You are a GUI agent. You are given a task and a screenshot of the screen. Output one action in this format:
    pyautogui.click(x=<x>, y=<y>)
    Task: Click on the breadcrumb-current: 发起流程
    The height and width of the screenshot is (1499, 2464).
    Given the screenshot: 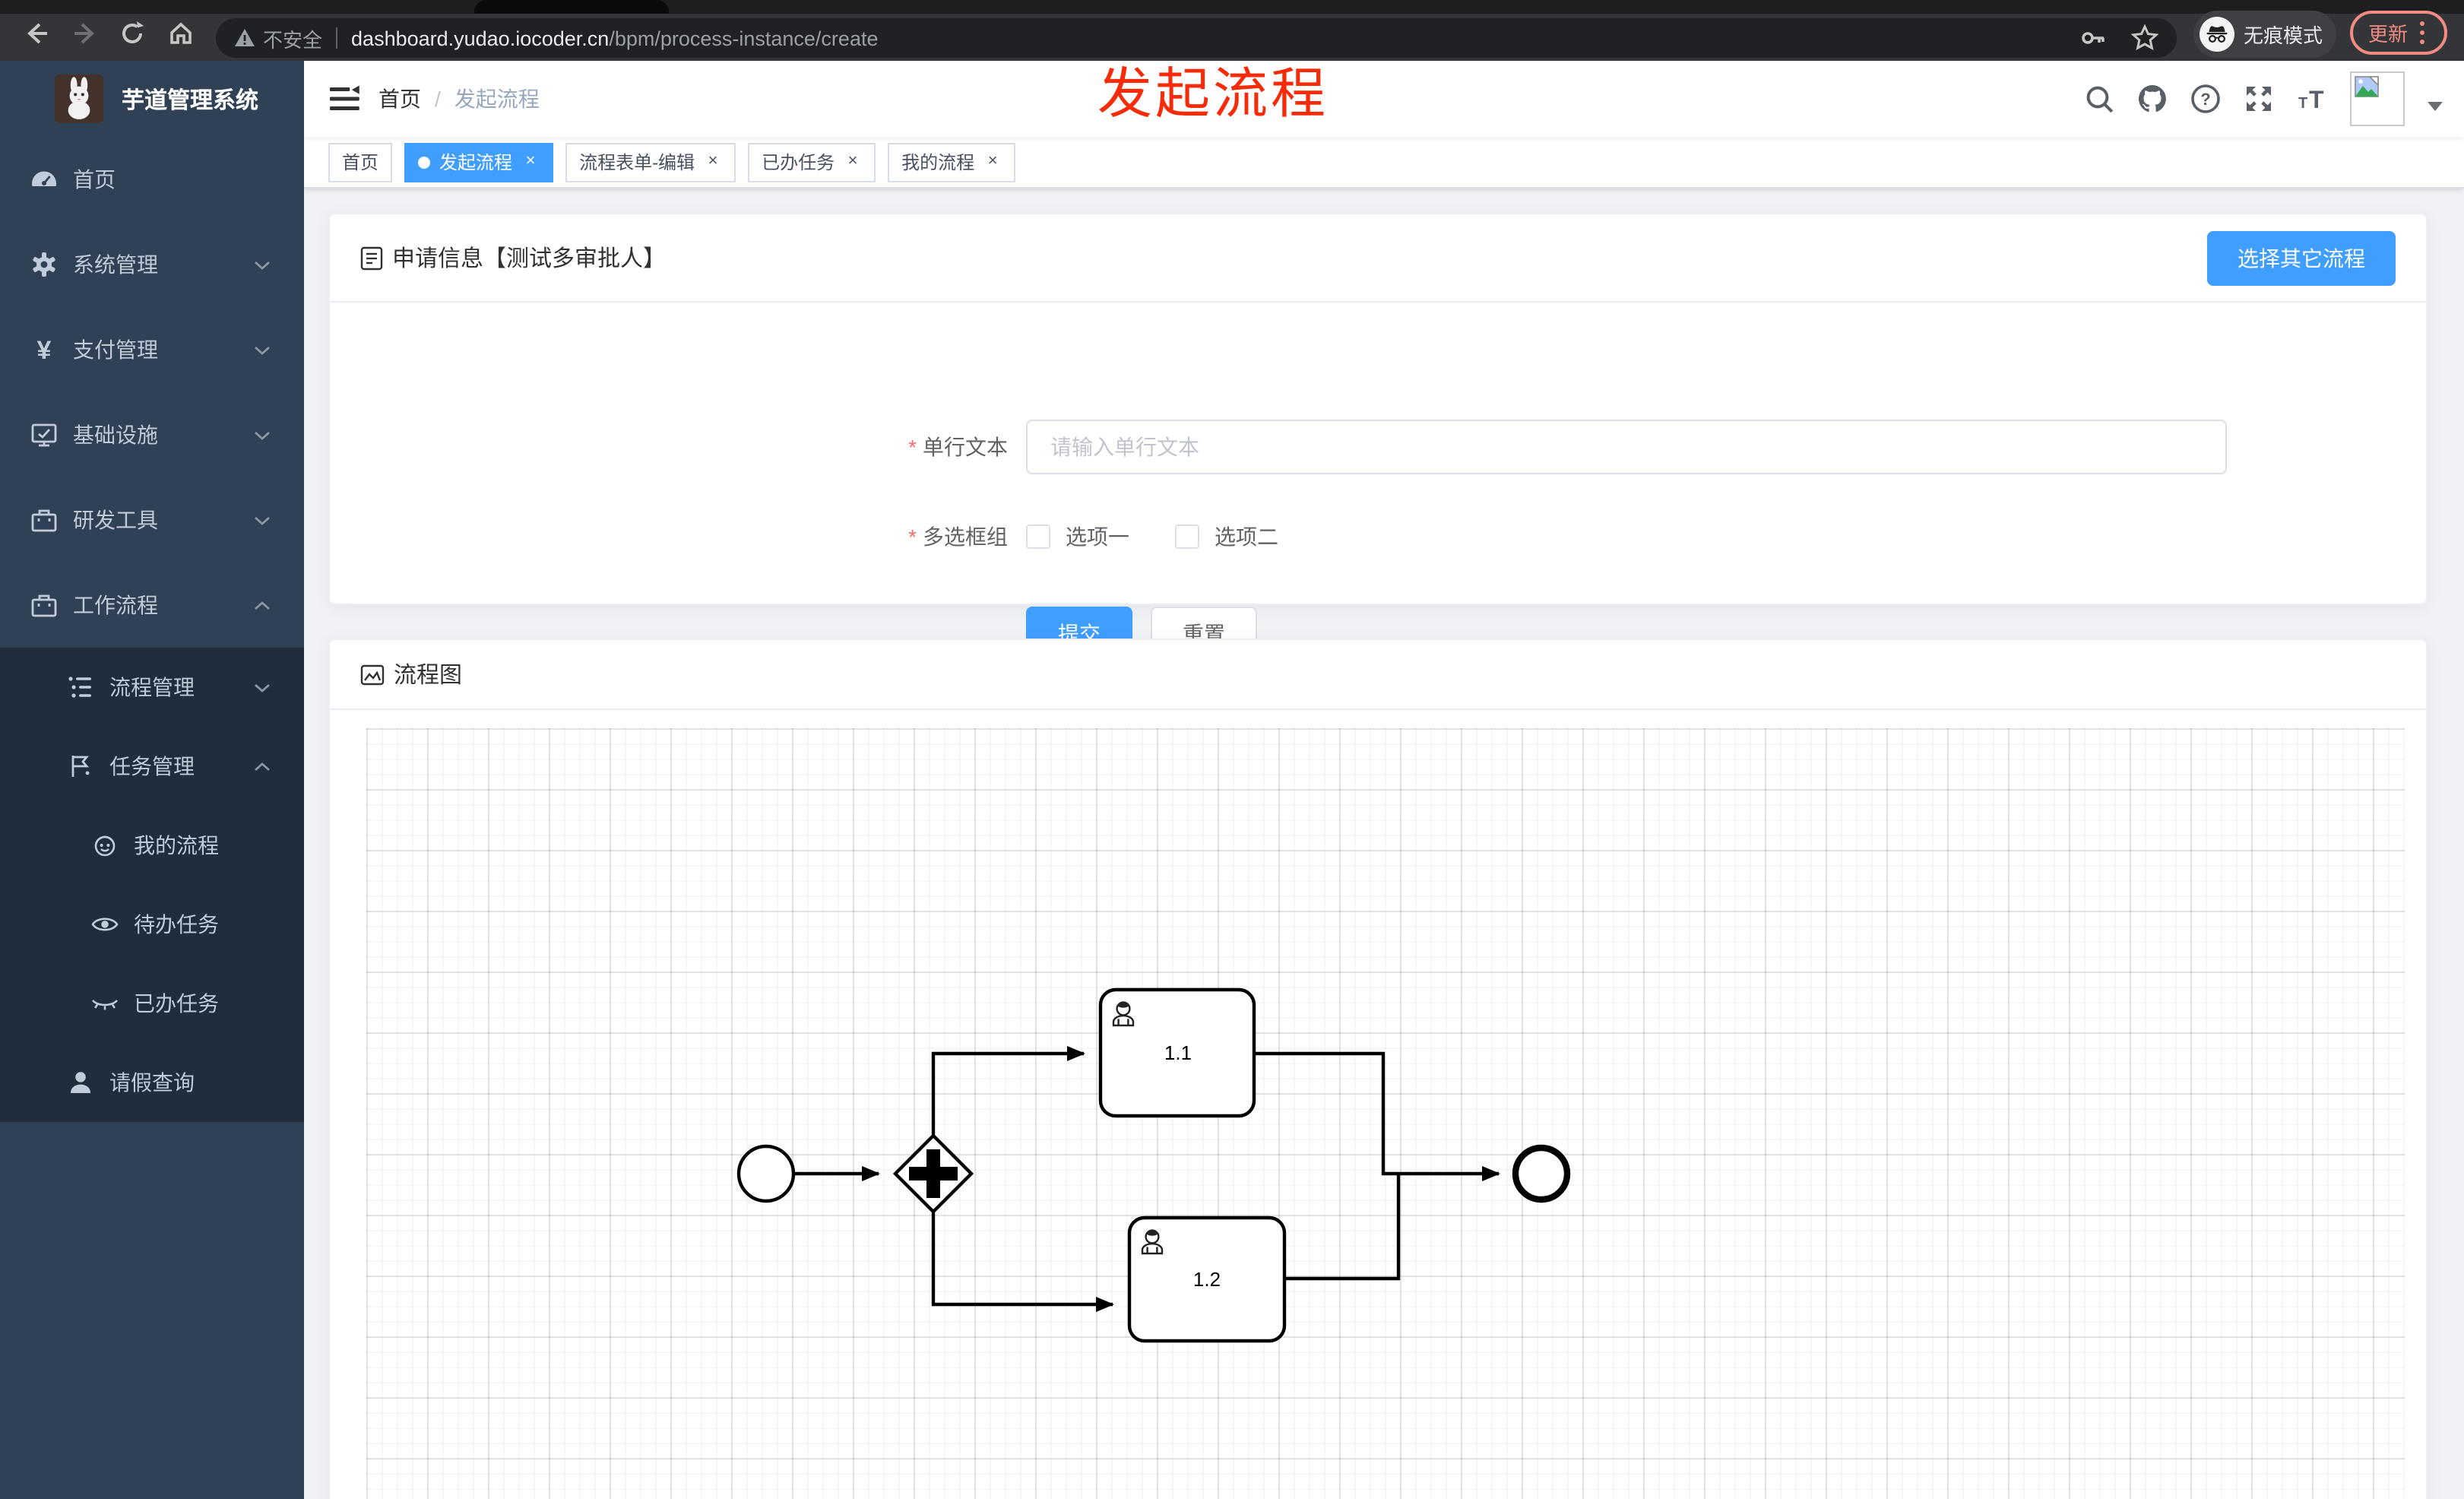 What is the action you would take?
    pyautogui.click(x=497, y=99)
    